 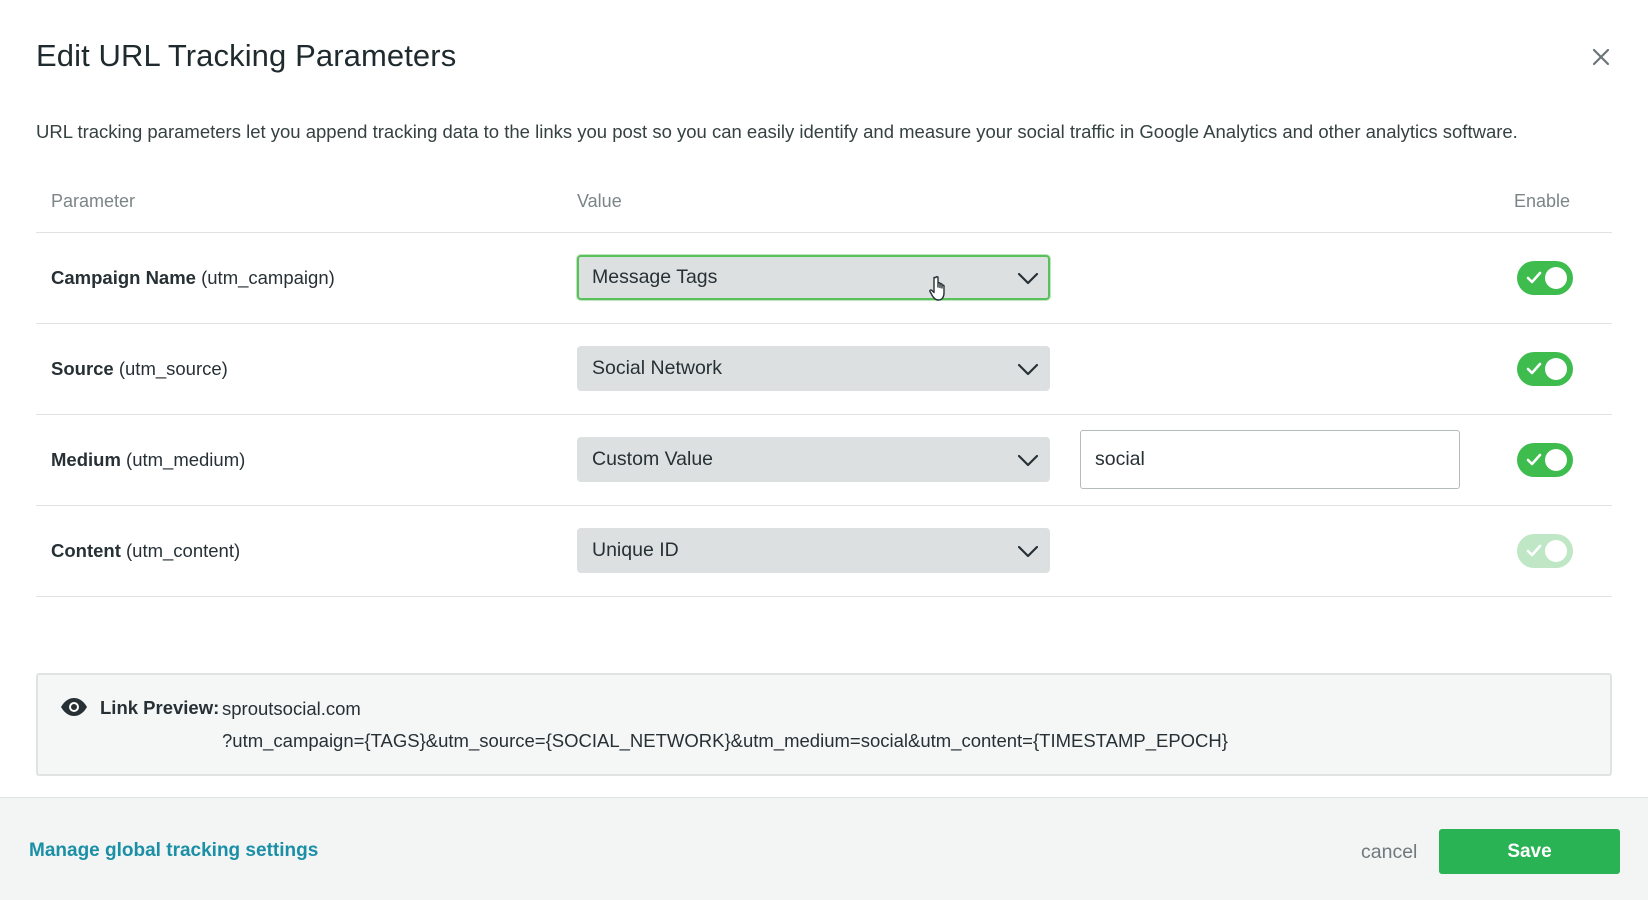 I want to click on param-label-source: Source (utm_source), so click(x=139, y=369).